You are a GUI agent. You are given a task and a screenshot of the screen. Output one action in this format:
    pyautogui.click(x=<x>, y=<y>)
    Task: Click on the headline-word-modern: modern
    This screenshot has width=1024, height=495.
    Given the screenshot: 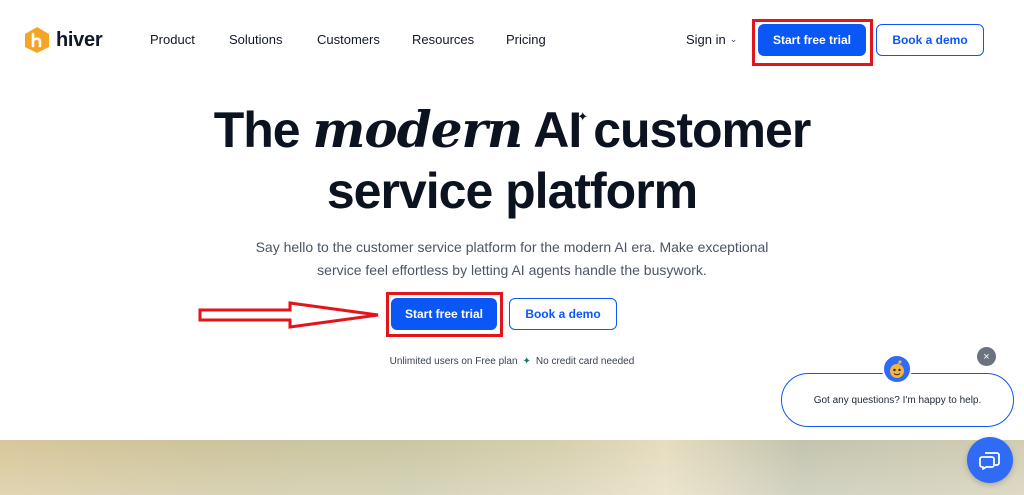 What is the action you would take?
    pyautogui.click(x=418, y=129)
    